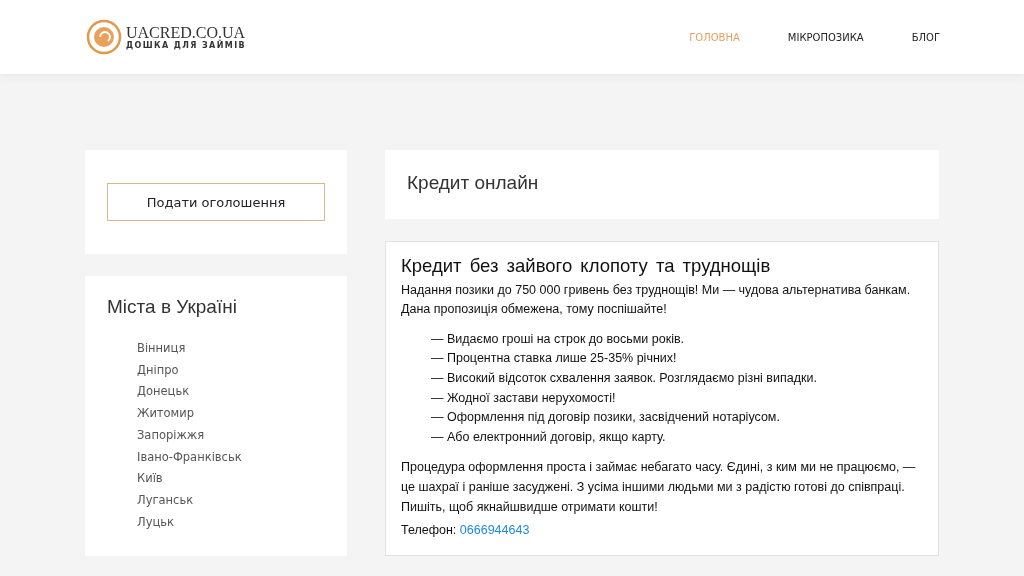  What do you see at coordinates (104, 37) in the screenshot?
I see `logo-icon` at bounding box center [104, 37].